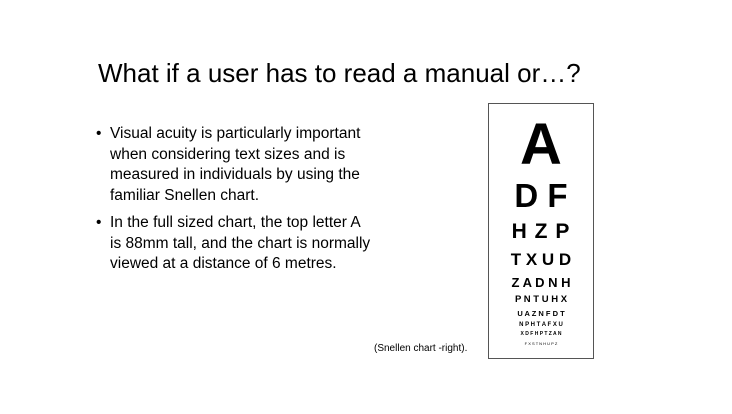 The image size is (732, 414). Describe the element at coordinates (541, 144) in the screenshot. I see `snellen-row: A` at that location.